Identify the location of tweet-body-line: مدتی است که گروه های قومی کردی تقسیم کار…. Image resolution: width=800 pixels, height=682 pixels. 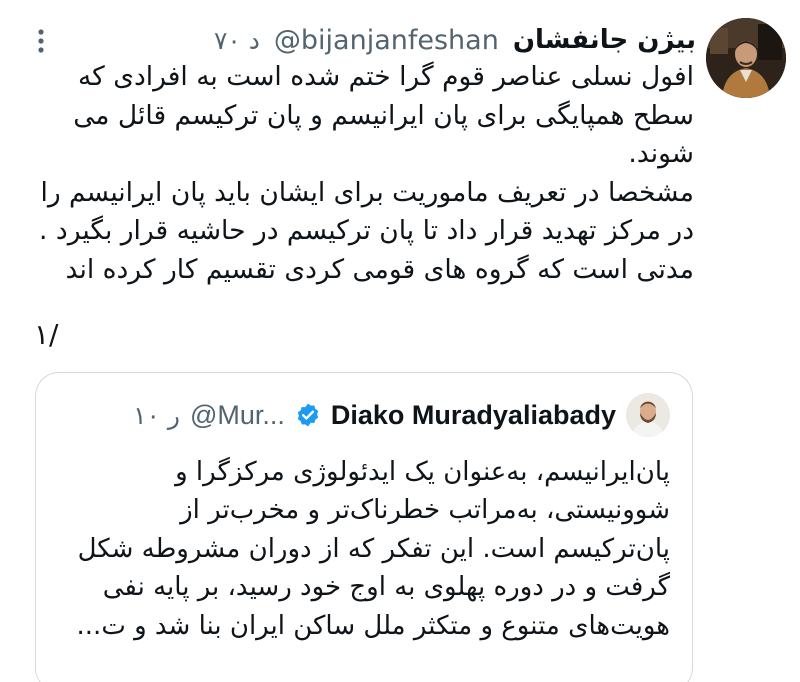
(379, 269).